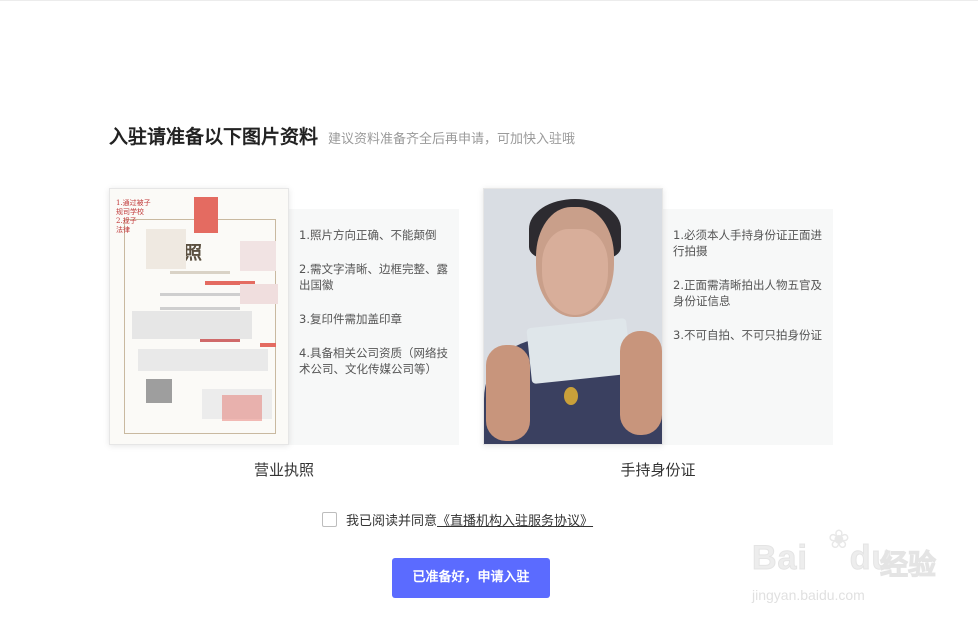 This screenshot has height=628, width=978. Describe the element at coordinates (571, 396) in the screenshot. I see `pendant` at that location.